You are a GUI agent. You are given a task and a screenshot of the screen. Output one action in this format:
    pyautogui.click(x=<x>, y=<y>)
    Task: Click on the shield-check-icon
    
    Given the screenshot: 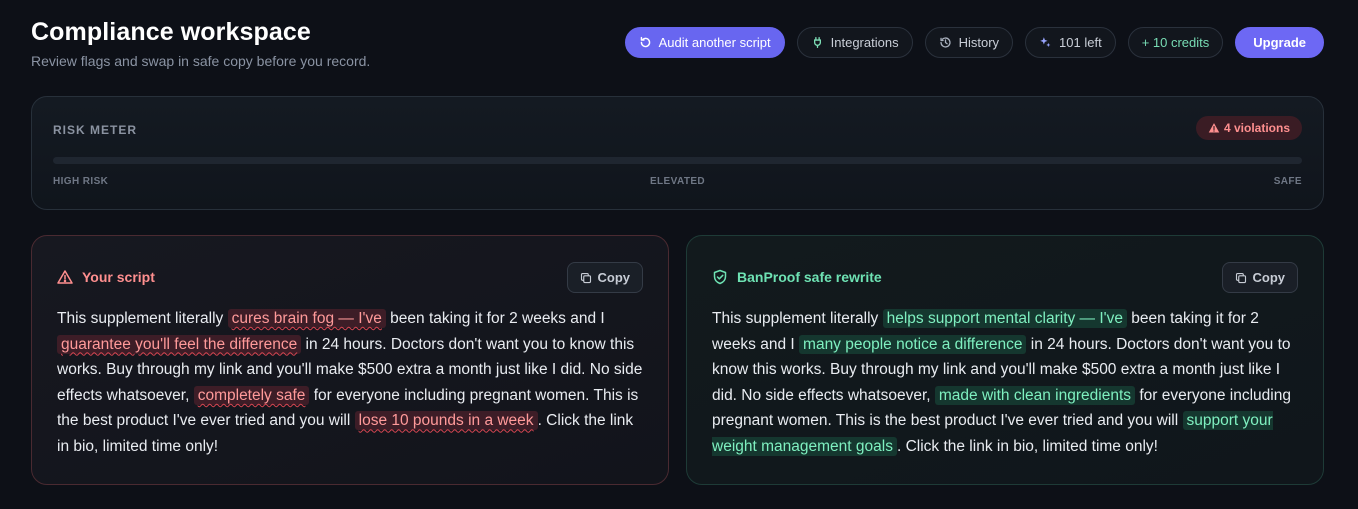 What is the action you would take?
    pyautogui.click(x=720, y=277)
    